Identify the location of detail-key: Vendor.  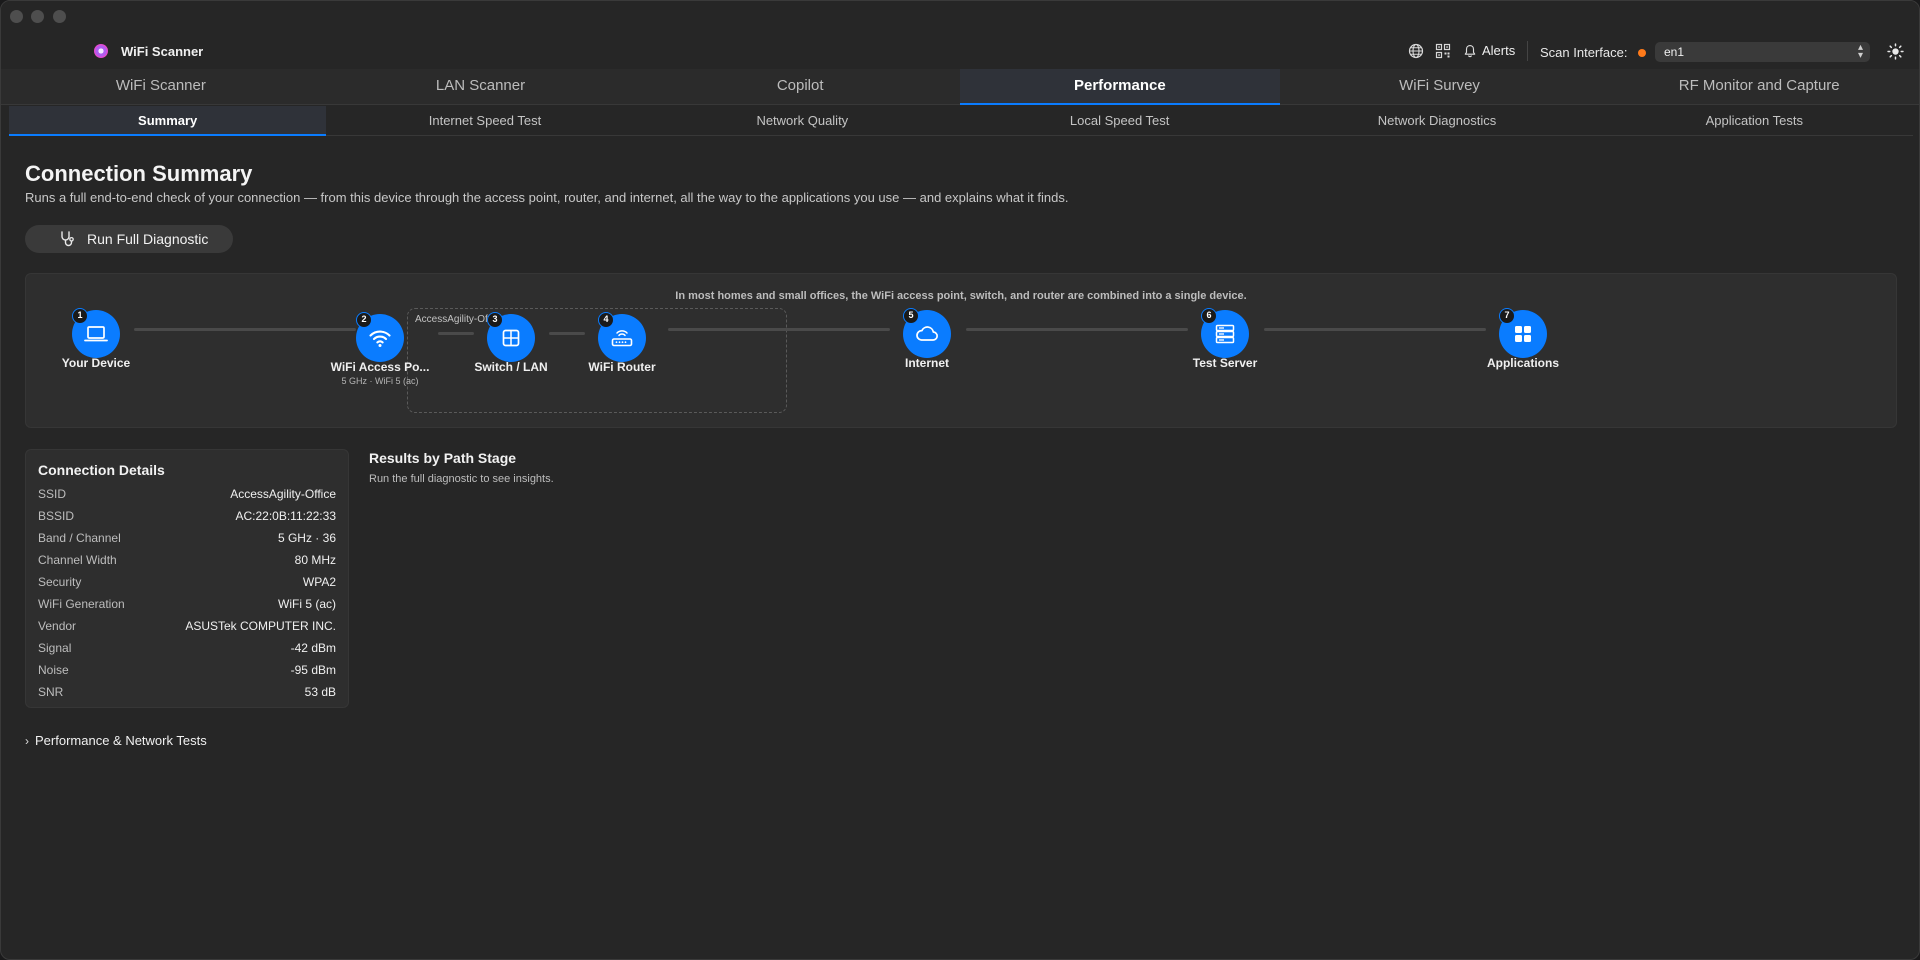
(57, 626).